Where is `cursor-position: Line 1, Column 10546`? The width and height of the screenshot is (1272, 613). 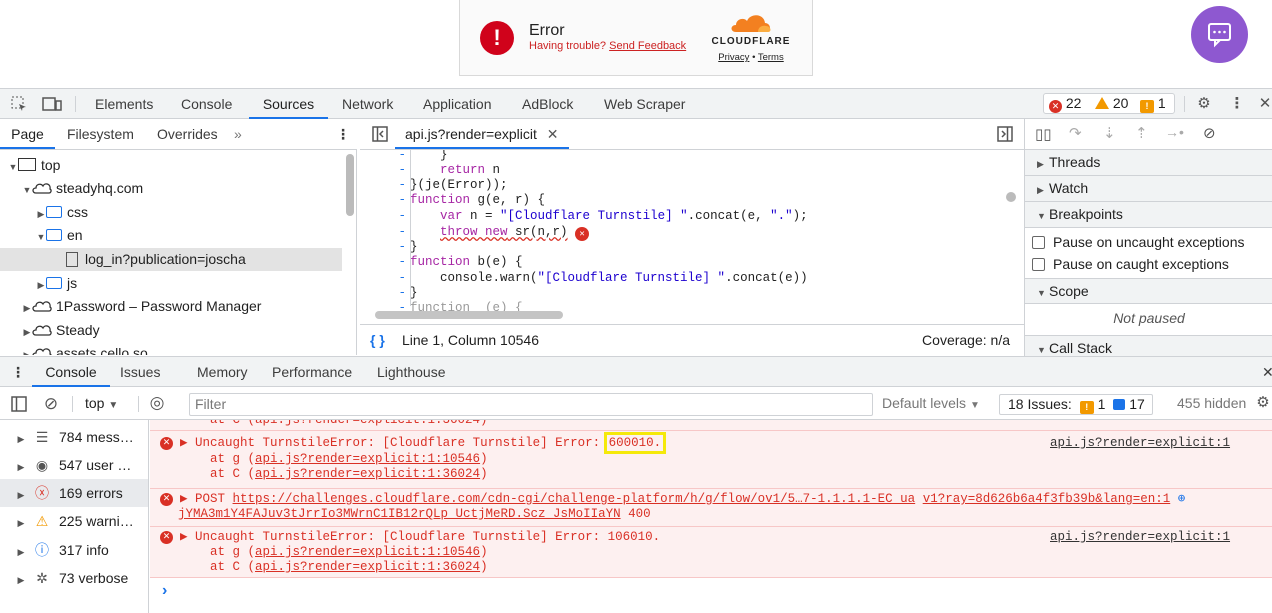 cursor-position: Line 1, Column 10546 is located at coordinates (470, 340).